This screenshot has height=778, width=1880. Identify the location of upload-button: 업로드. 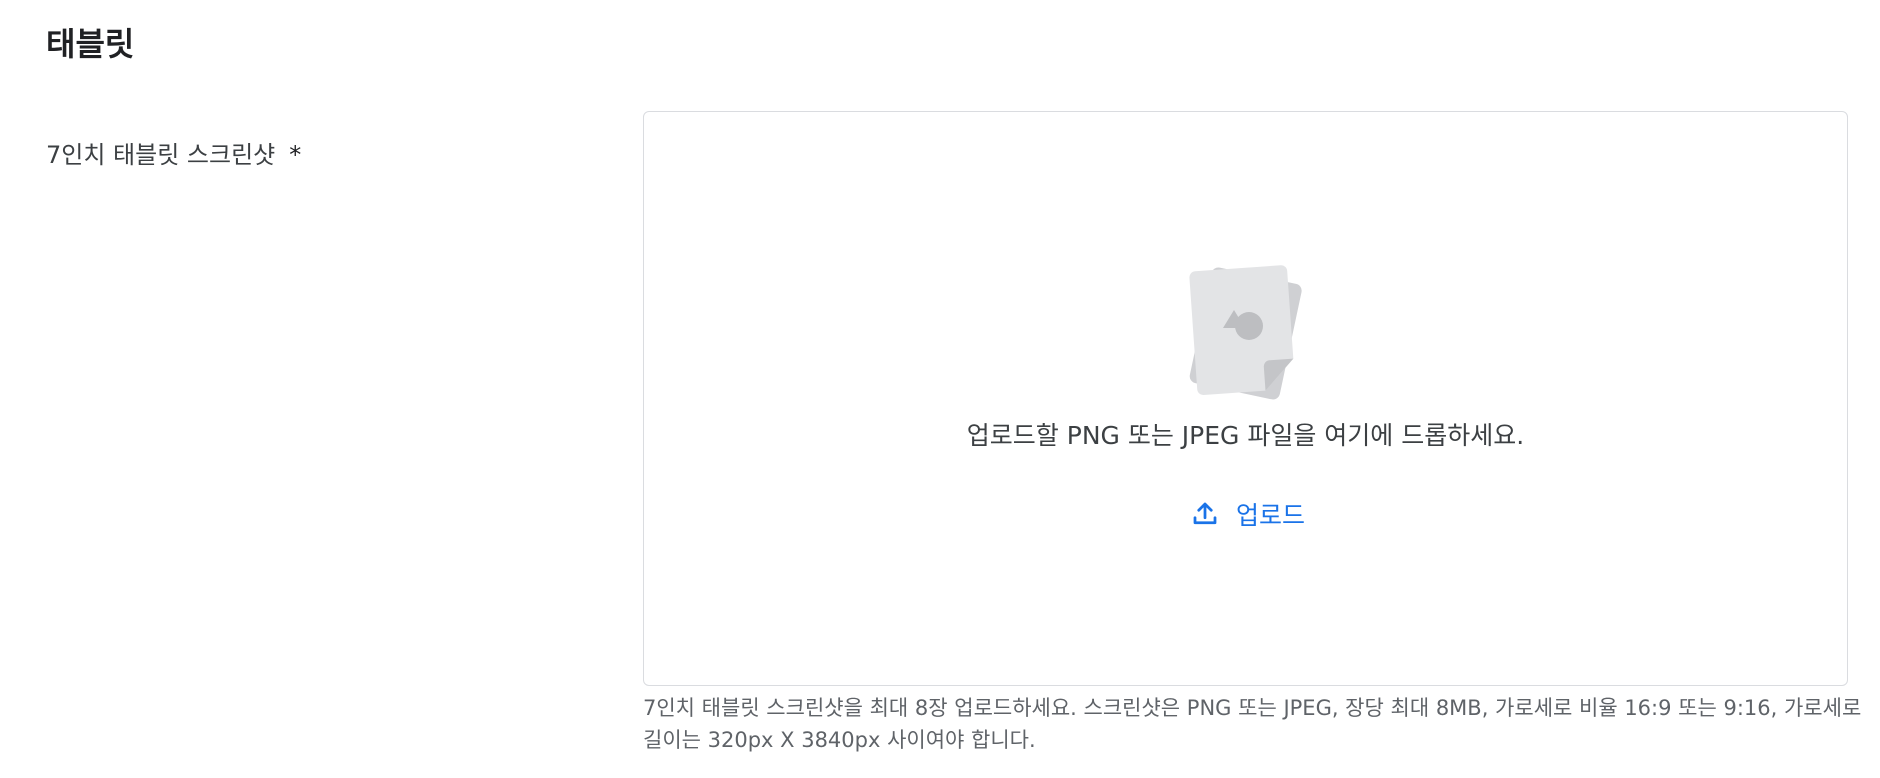
(1247, 514).